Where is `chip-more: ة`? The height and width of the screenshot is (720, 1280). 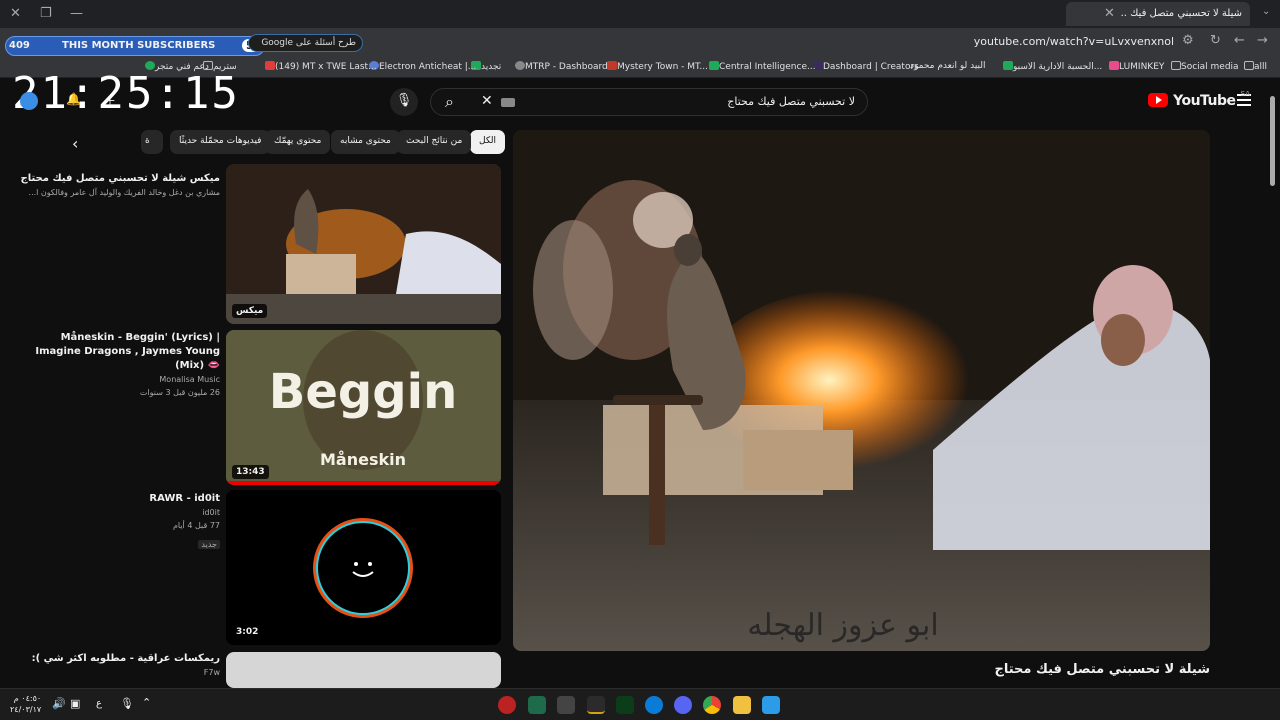
chip-more: ة is located at coordinates (152, 142).